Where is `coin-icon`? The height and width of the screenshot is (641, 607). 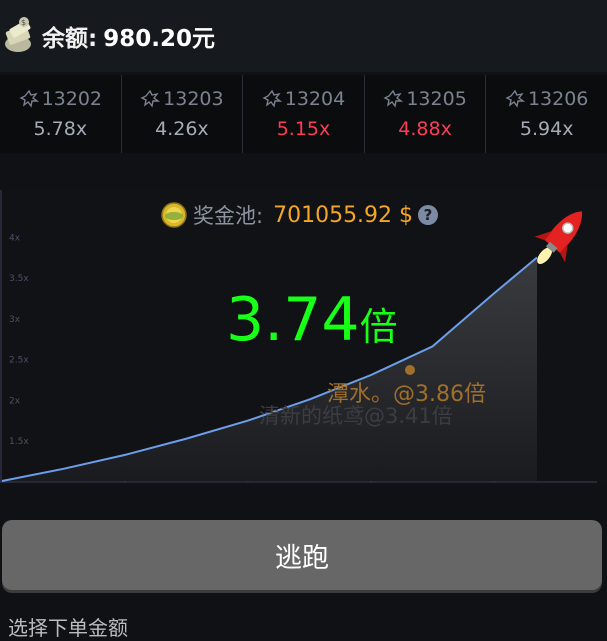 coin-icon is located at coordinates (174, 215).